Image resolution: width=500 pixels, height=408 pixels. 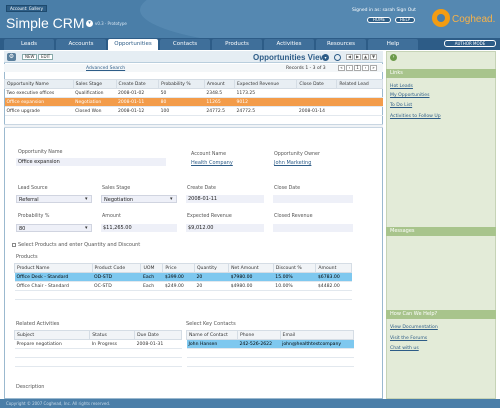 What do you see at coordinates (357, 57) in the screenshot?
I see `arrow-right-icon: ▶` at bounding box center [357, 57].